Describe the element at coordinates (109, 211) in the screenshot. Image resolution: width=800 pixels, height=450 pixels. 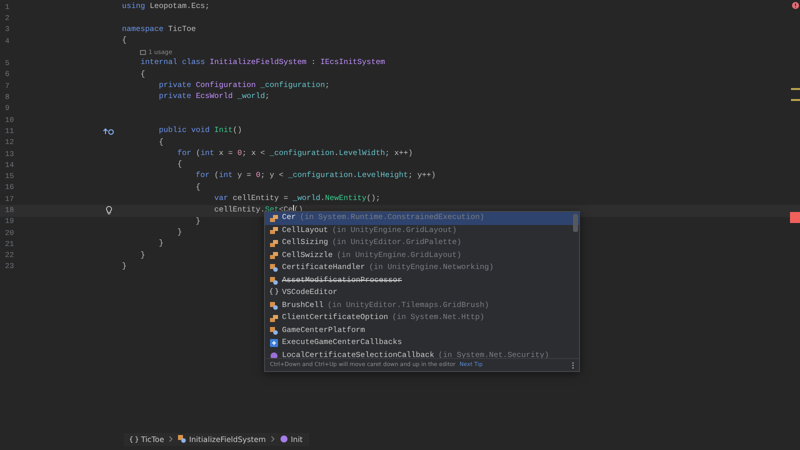
I see `lightbulb-icon` at that location.